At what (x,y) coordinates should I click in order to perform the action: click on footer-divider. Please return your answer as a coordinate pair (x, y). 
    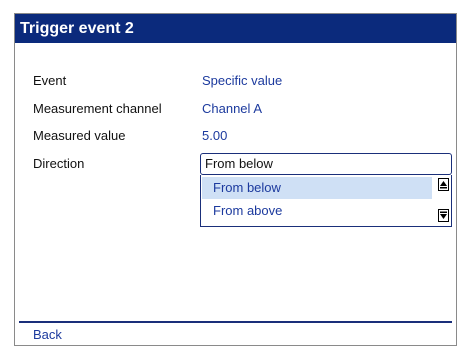
    Looking at the image, I should click on (235, 322).